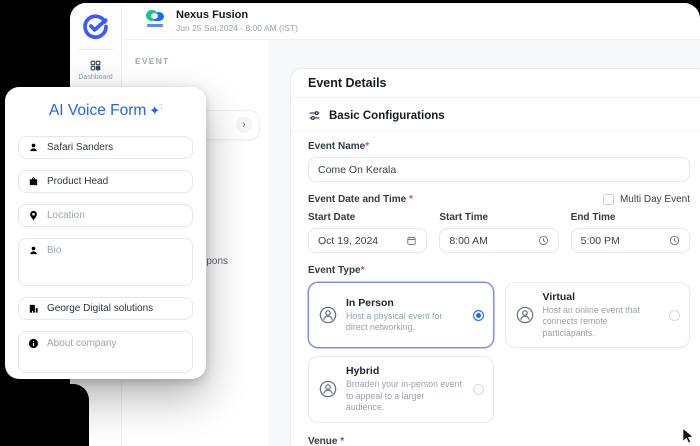  I want to click on map-pin-icon, so click(33, 215).